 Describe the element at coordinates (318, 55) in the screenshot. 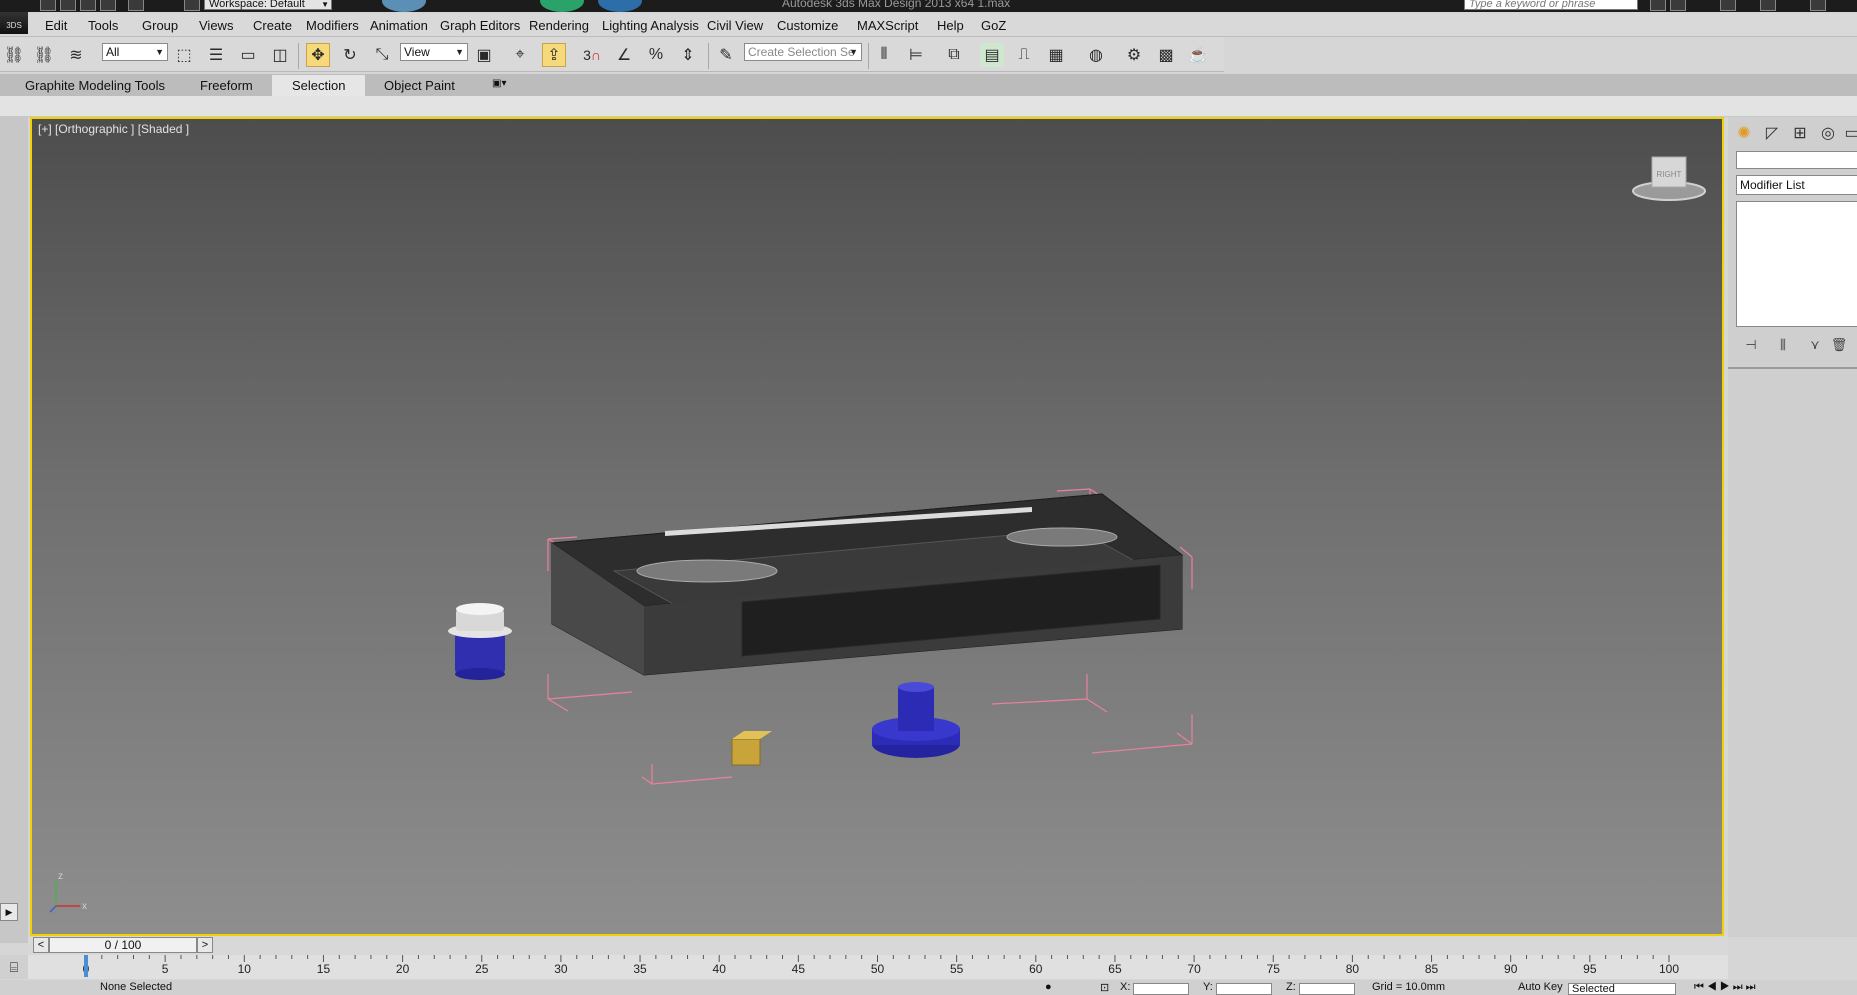

I see `move-icon: ✥` at that location.